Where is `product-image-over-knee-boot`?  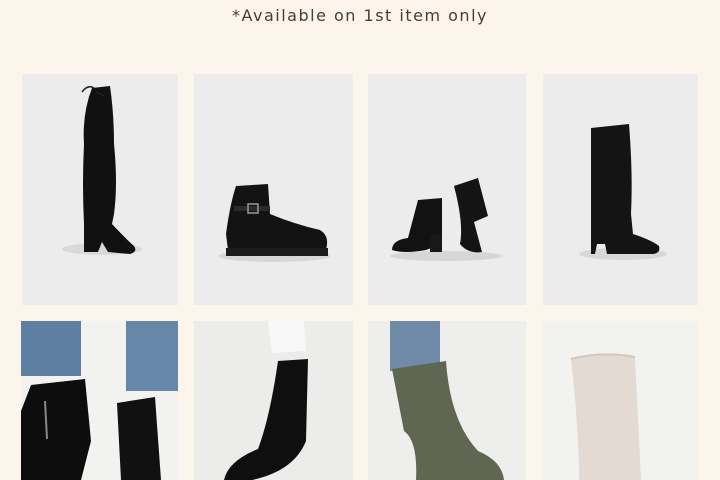
product-image-over-knee-boot is located at coordinates (100, 189).